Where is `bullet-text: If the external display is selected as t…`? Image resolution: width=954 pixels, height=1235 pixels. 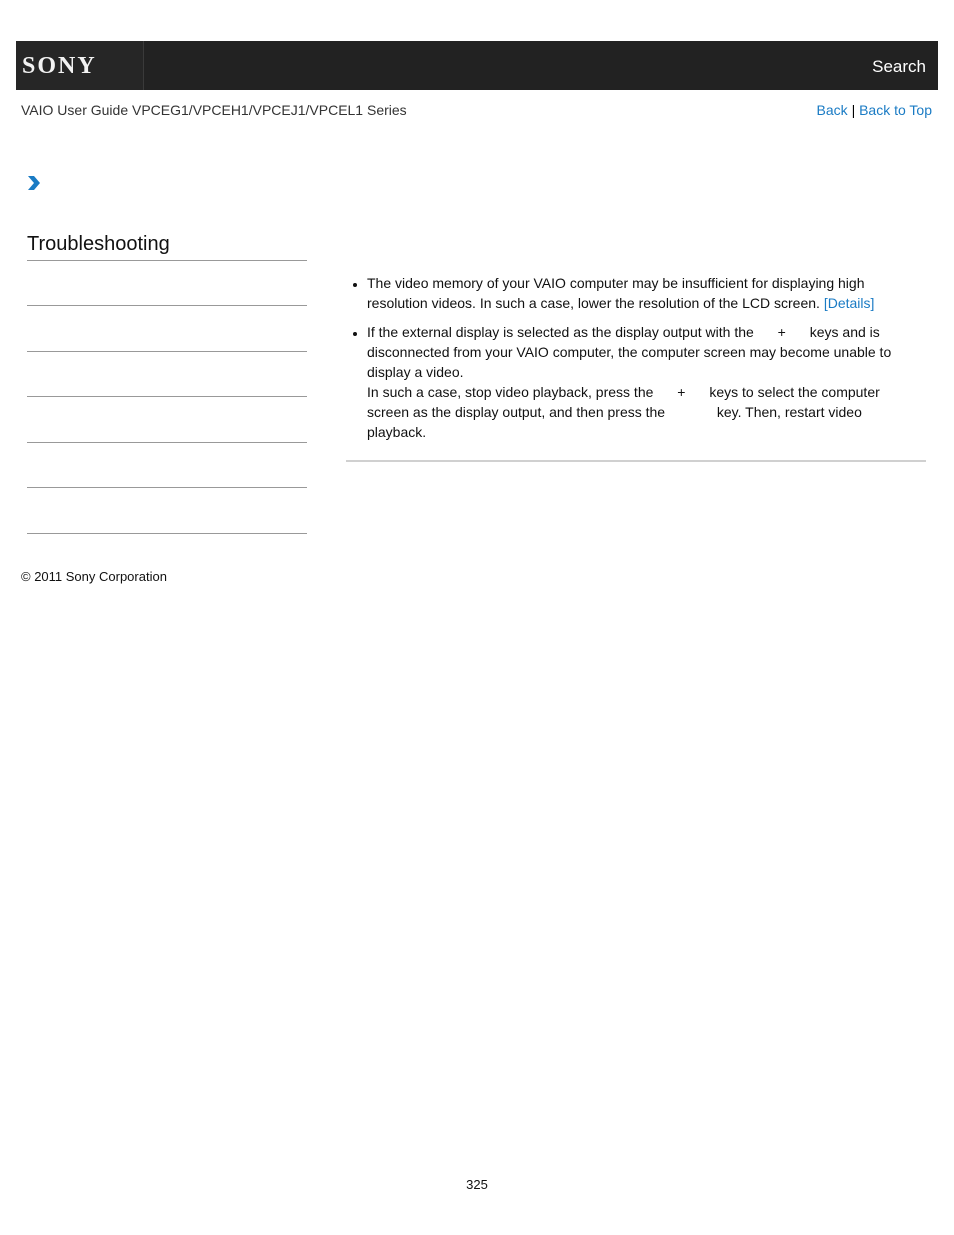 bullet-text: If the external display is selected as t… is located at coordinates (562, 332).